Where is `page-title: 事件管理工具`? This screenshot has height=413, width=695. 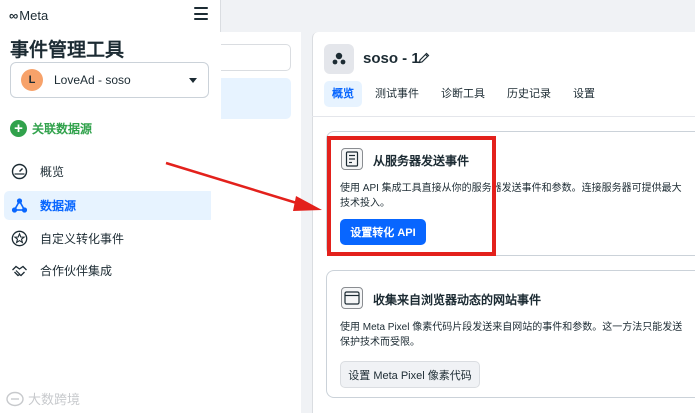
page-title: 事件管理工具 is located at coordinates (67, 50).